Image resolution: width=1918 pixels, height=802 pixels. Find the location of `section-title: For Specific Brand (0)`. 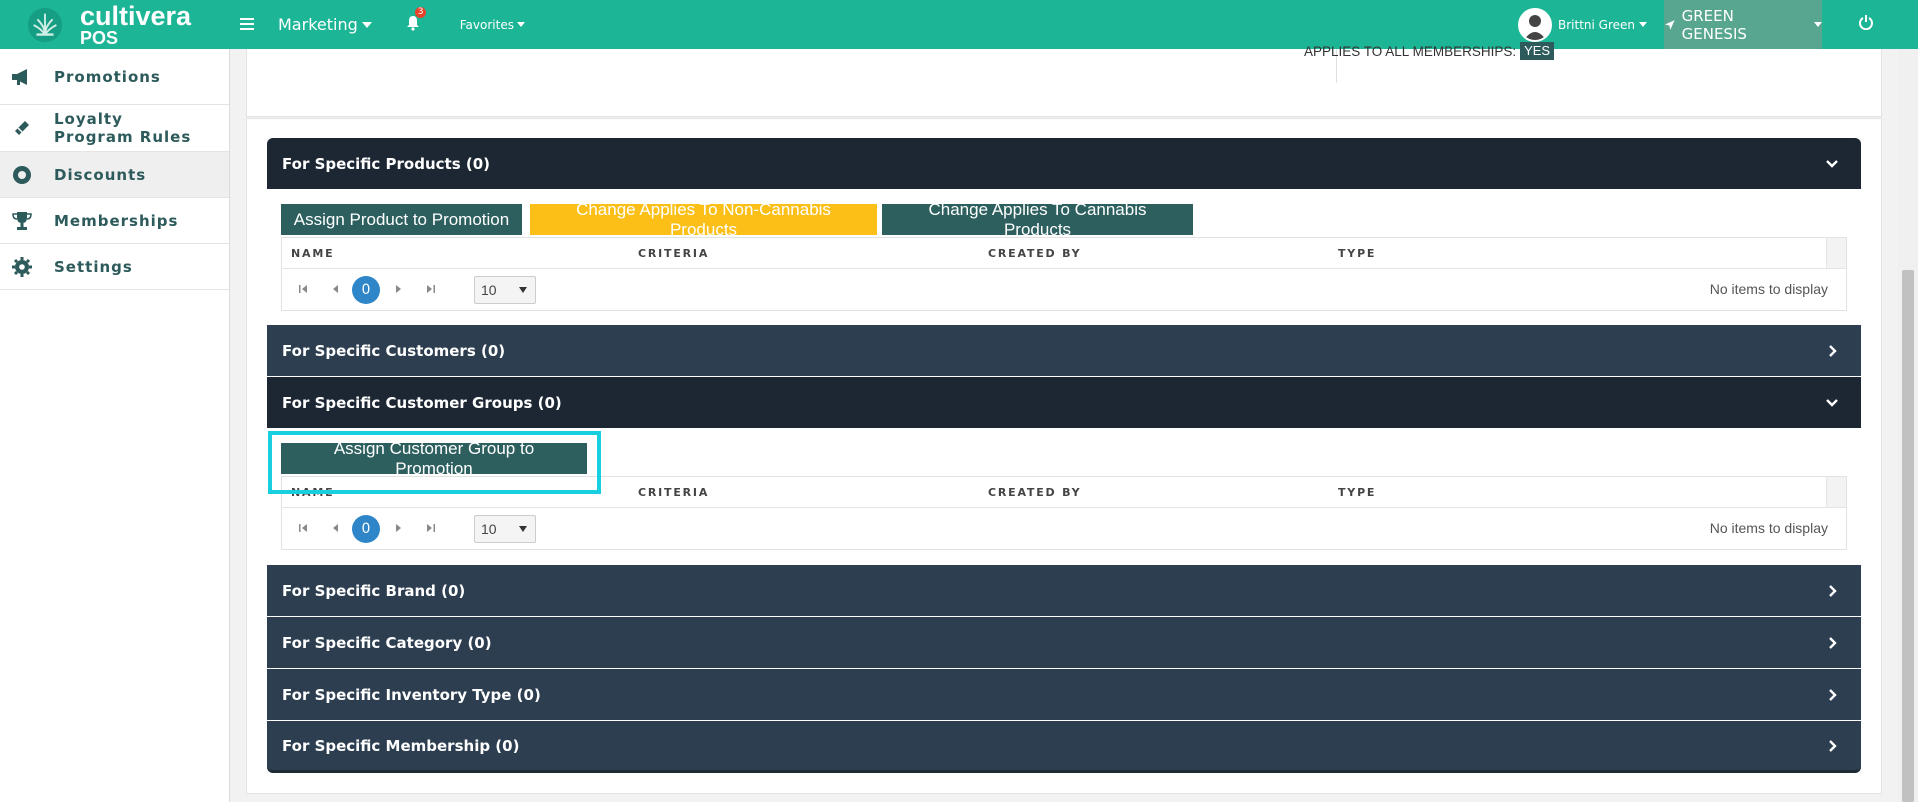

section-title: For Specific Brand (0) is located at coordinates (374, 590).